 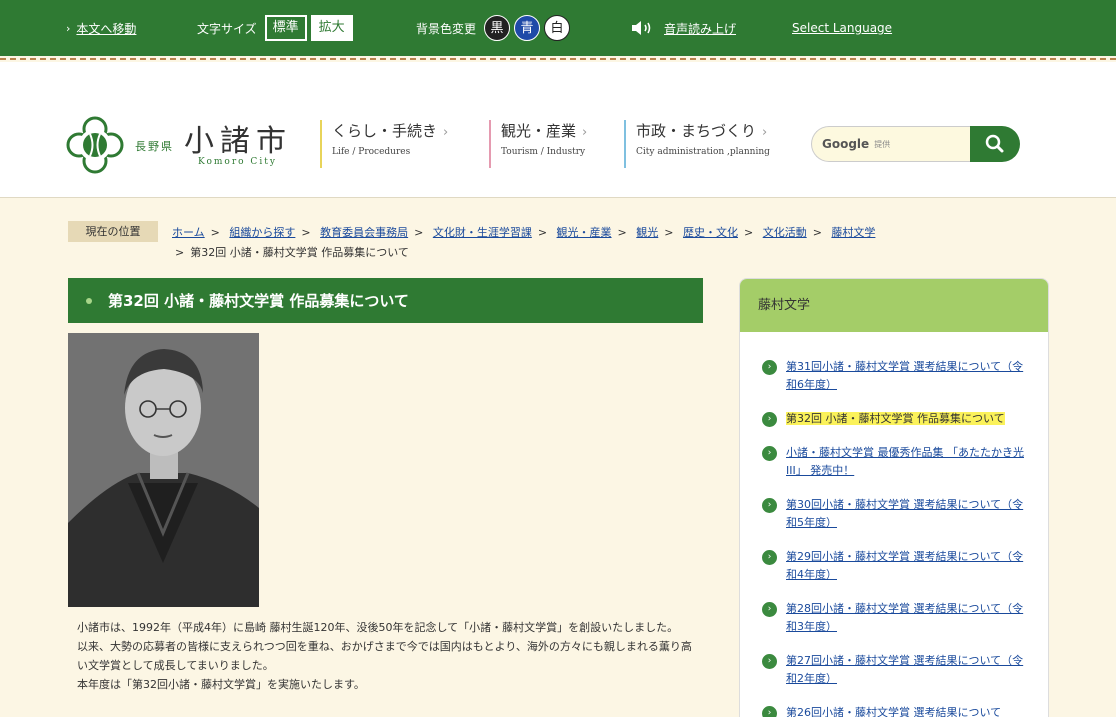 I want to click on sidebar-item-current: › 第32回 小諸・藤村文学賞 作品募集について, so click(x=896, y=419).